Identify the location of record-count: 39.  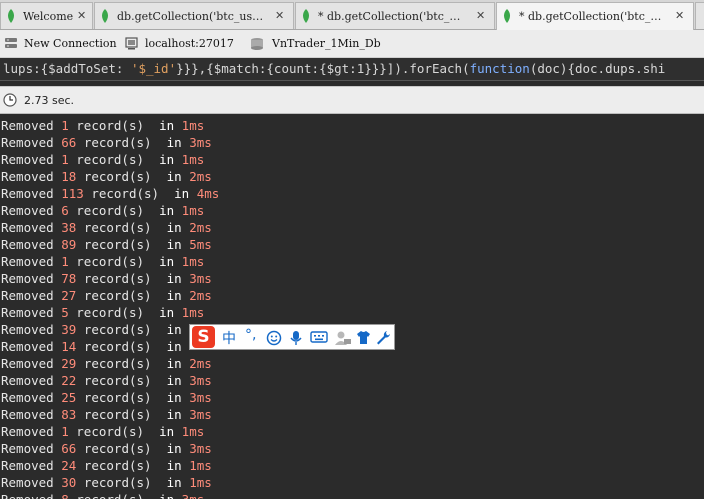
(69, 329).